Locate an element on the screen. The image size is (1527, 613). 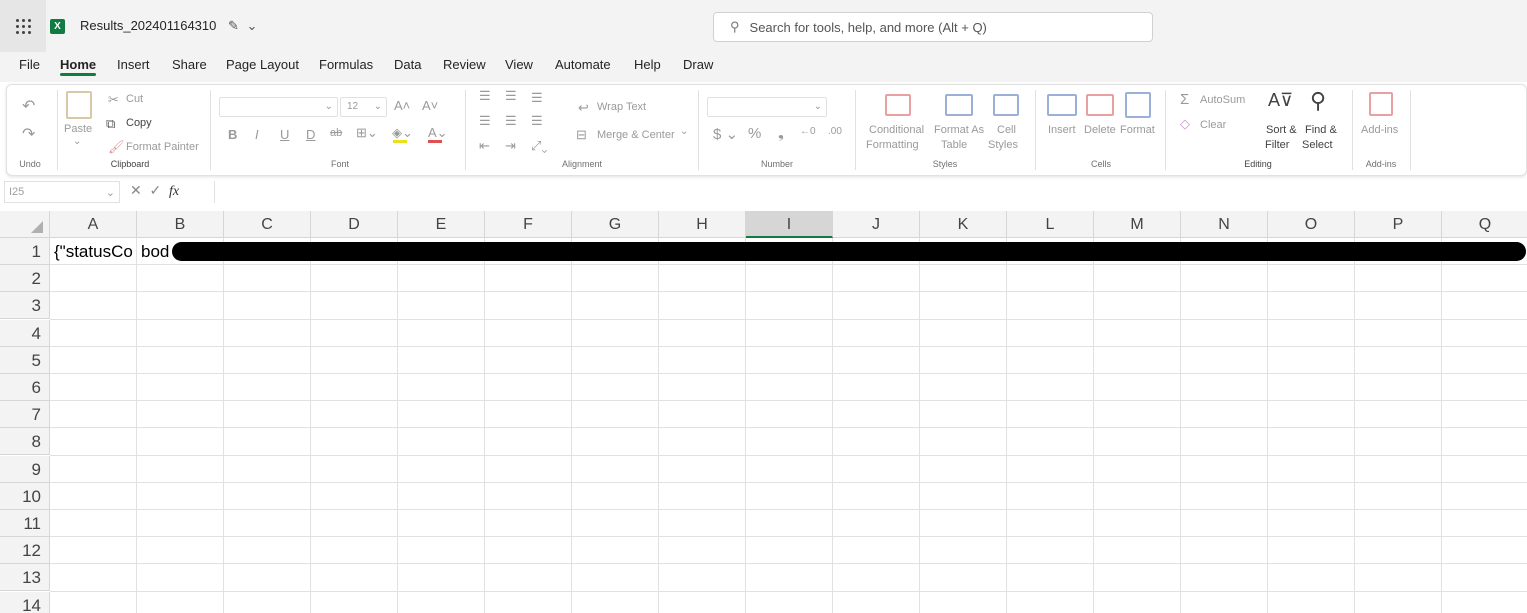
font-name-combo: ⌄ is located at coordinates (278, 107).